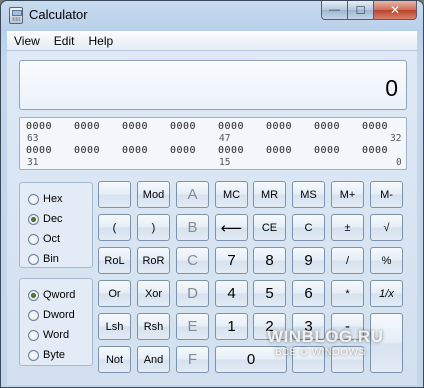  I want to click on word-size-group: Qword Dword Word Byte, so click(56, 322).